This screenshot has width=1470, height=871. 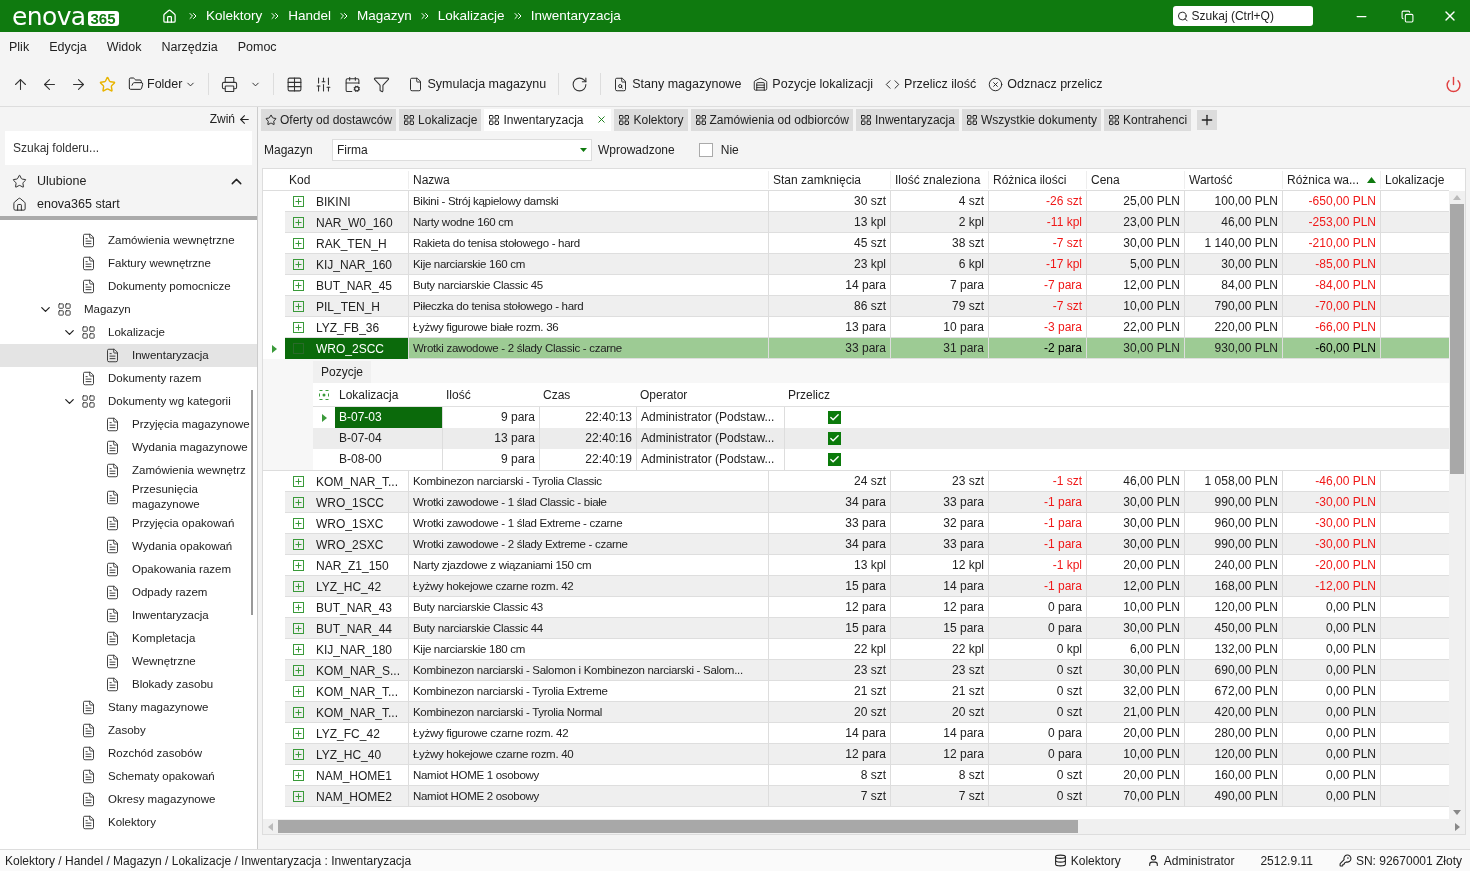 I want to click on tab: Lokalizacje, so click(x=440, y=119).